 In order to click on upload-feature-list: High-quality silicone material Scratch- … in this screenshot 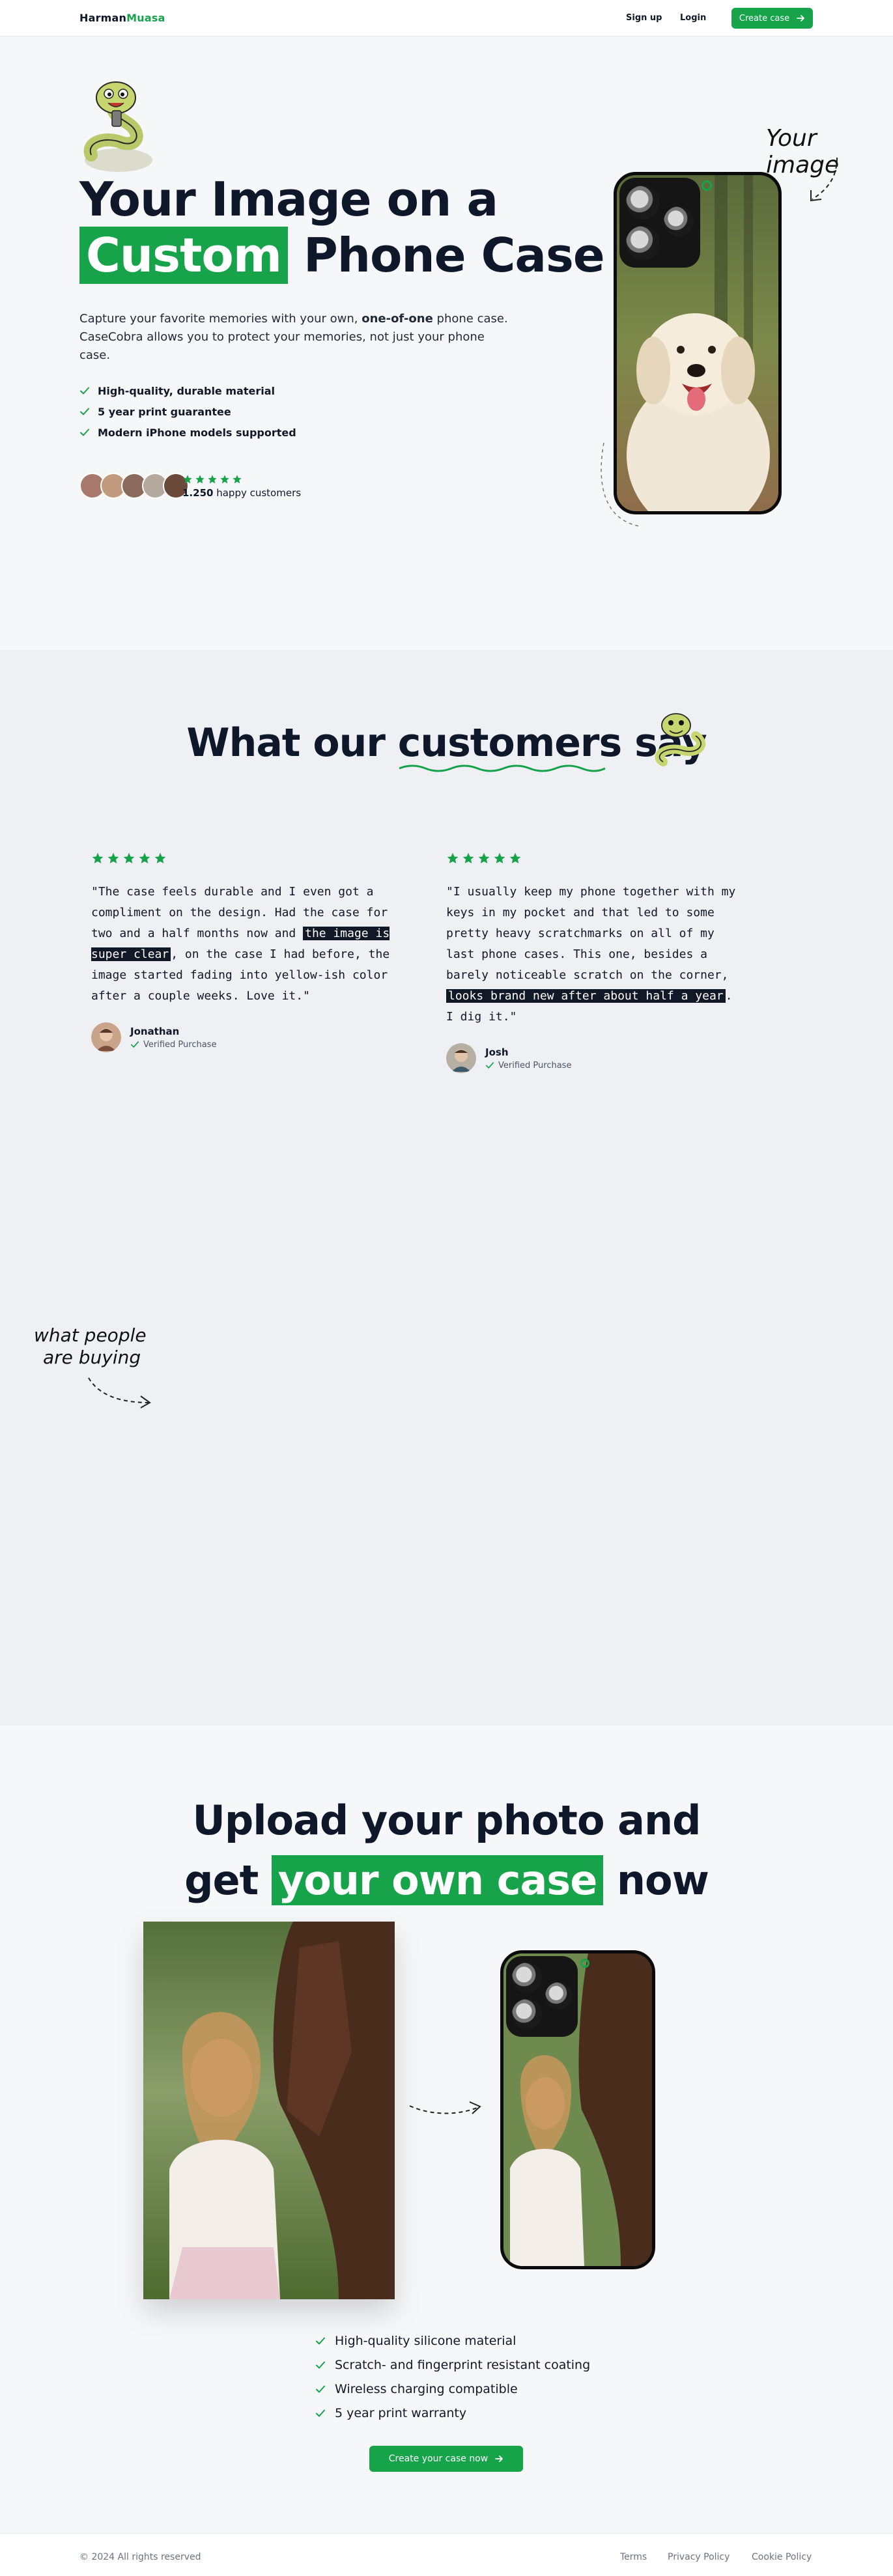, I will do `click(452, 2377)`.